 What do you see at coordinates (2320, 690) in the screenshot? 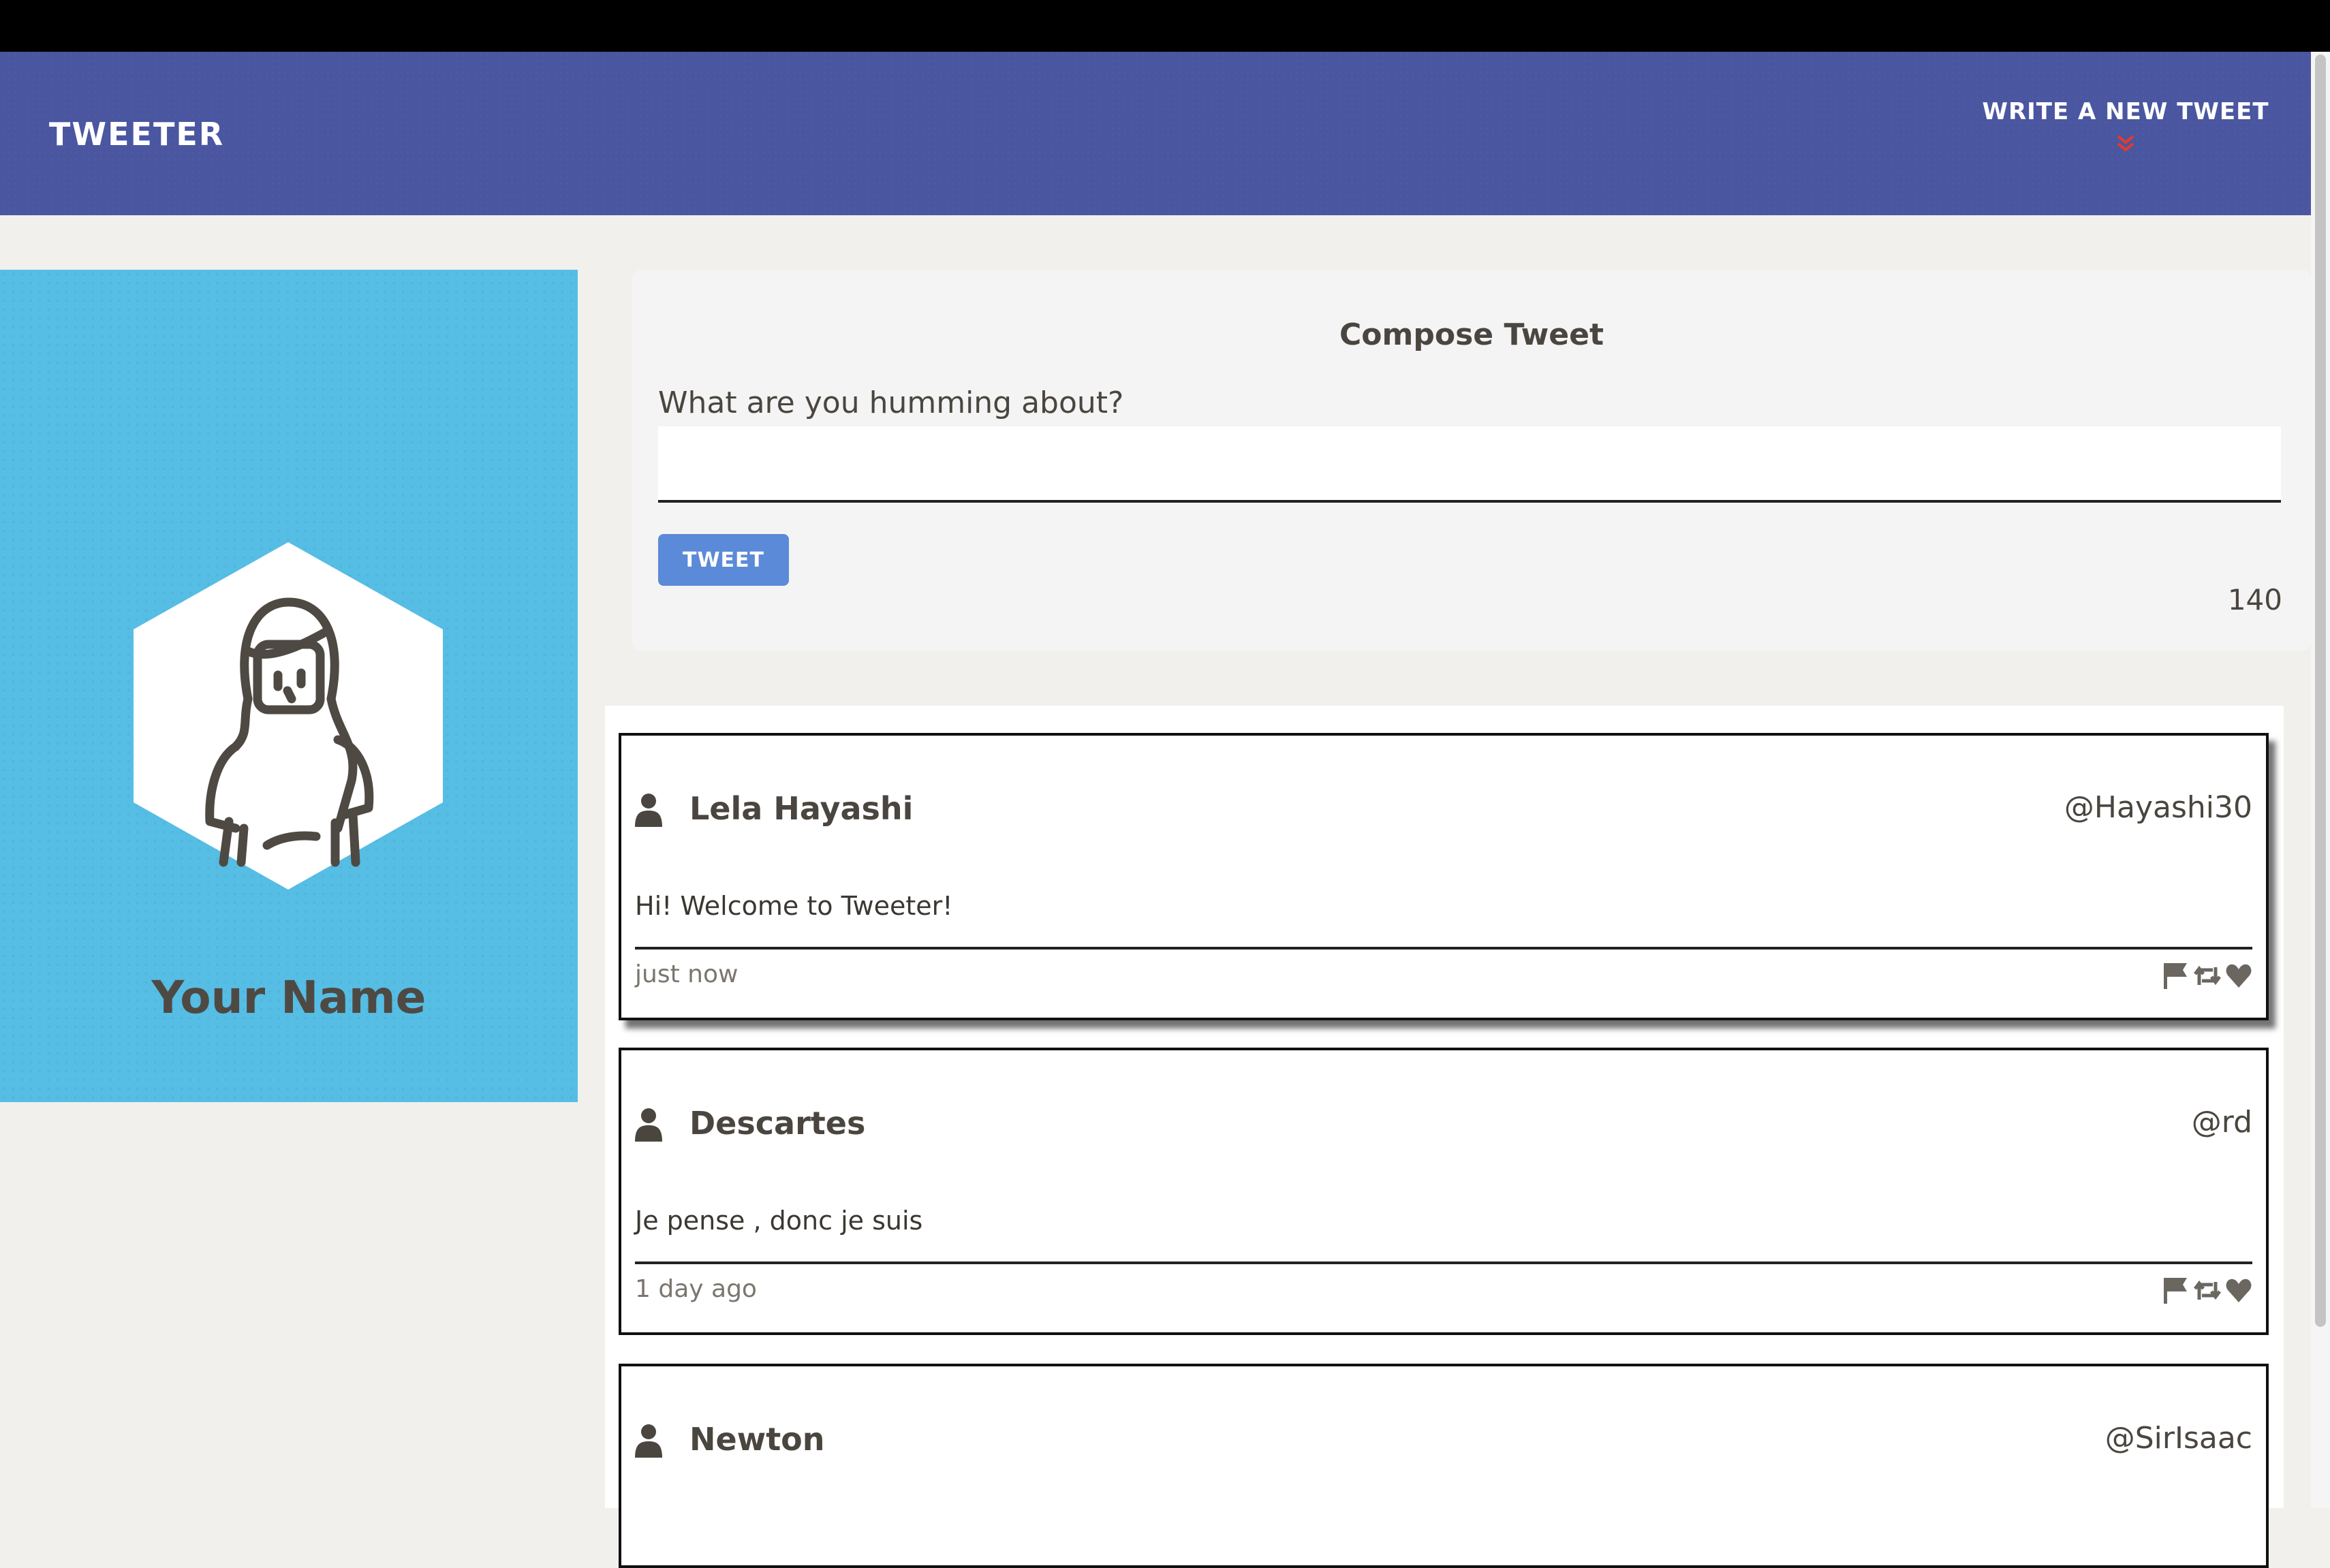
I see `scrollbar-thumb` at bounding box center [2320, 690].